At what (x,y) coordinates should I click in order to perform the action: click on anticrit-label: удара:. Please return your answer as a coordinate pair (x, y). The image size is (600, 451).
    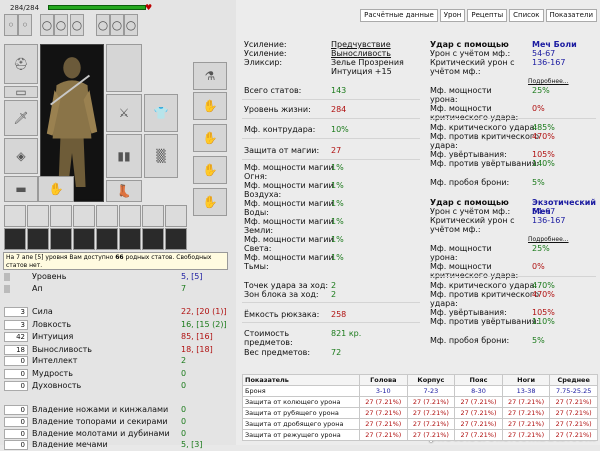
    Looking at the image, I should click on (444, 303).